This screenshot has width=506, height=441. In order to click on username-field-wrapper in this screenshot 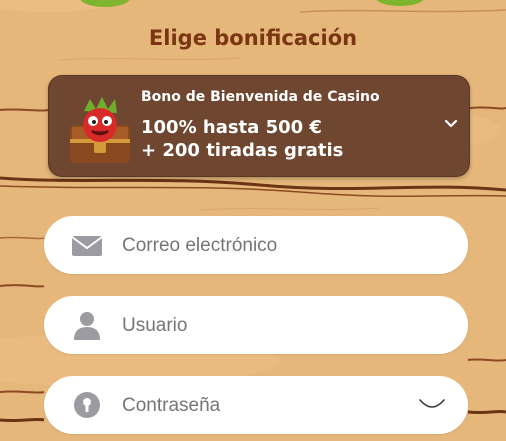, I will do `click(256, 326)`.